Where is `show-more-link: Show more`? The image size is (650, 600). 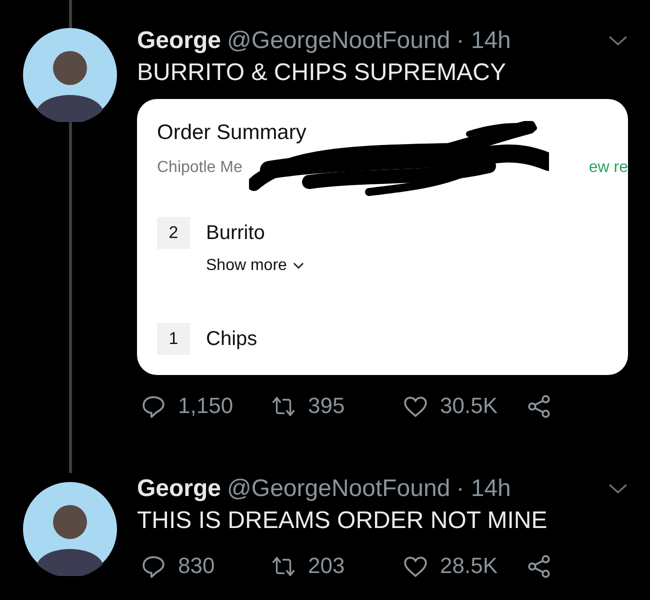 show-more-link: Show more is located at coordinates (255, 266).